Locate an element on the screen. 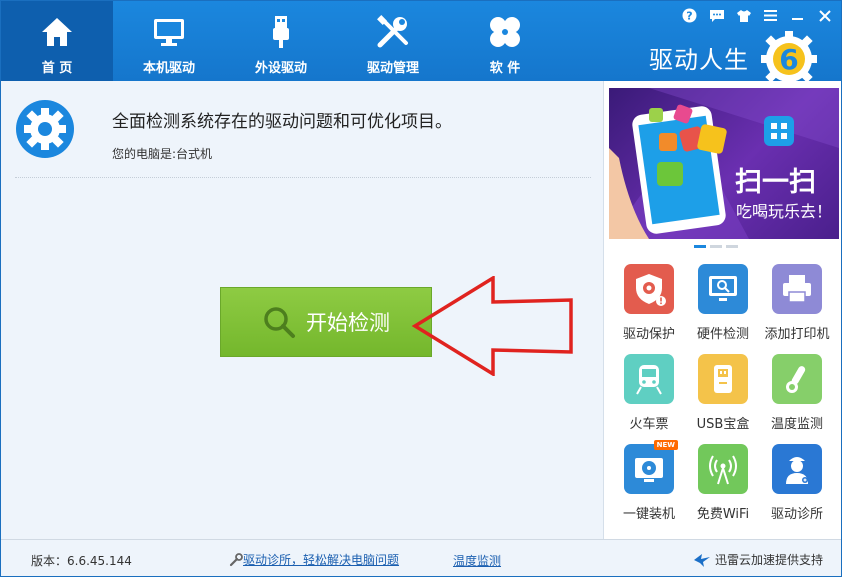 This screenshot has height=577, width=842. tab-label: 外设驱动 is located at coordinates (280, 68).